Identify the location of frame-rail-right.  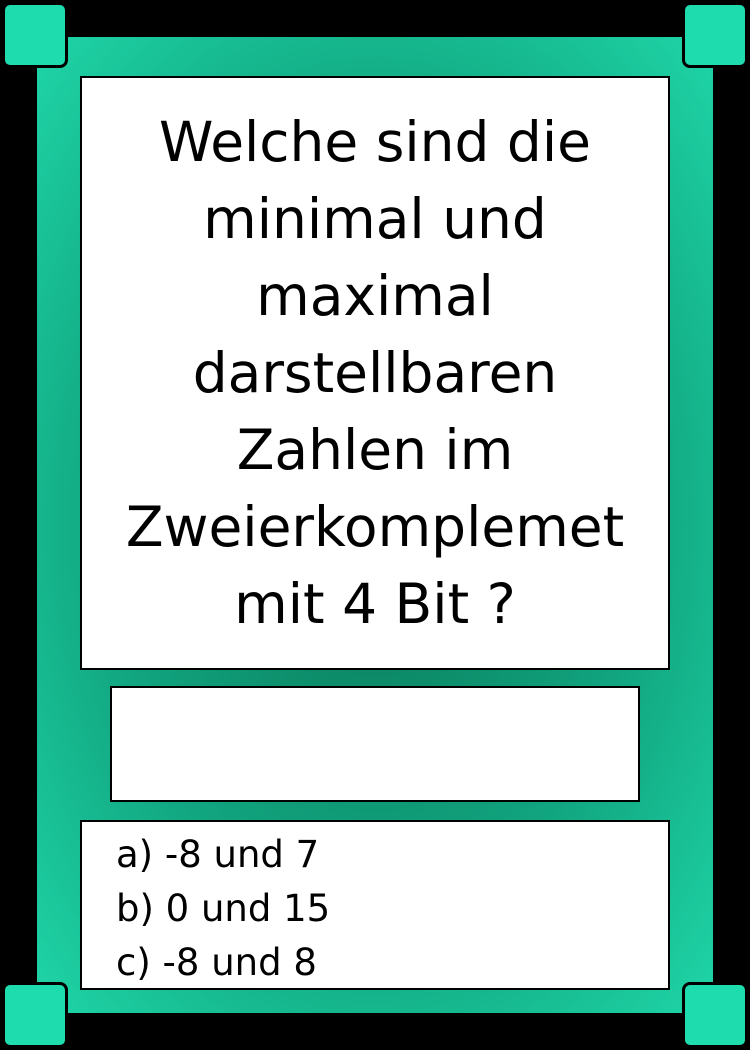
(729, 525).